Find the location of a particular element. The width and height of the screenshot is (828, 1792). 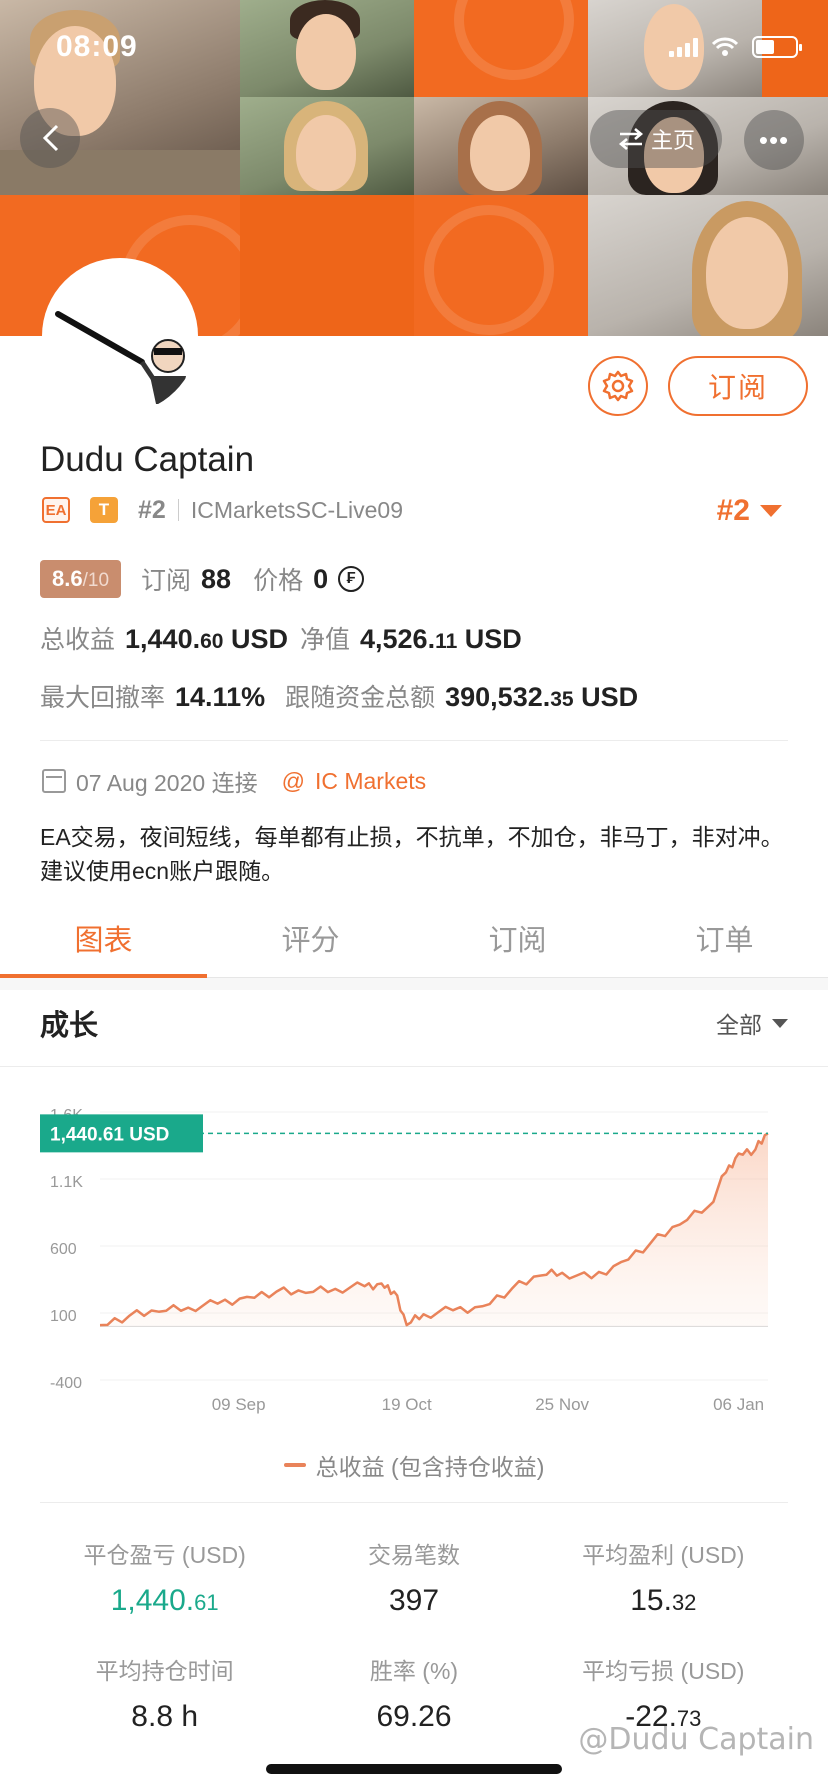

home-button: 主页 is located at coordinates (656, 139).